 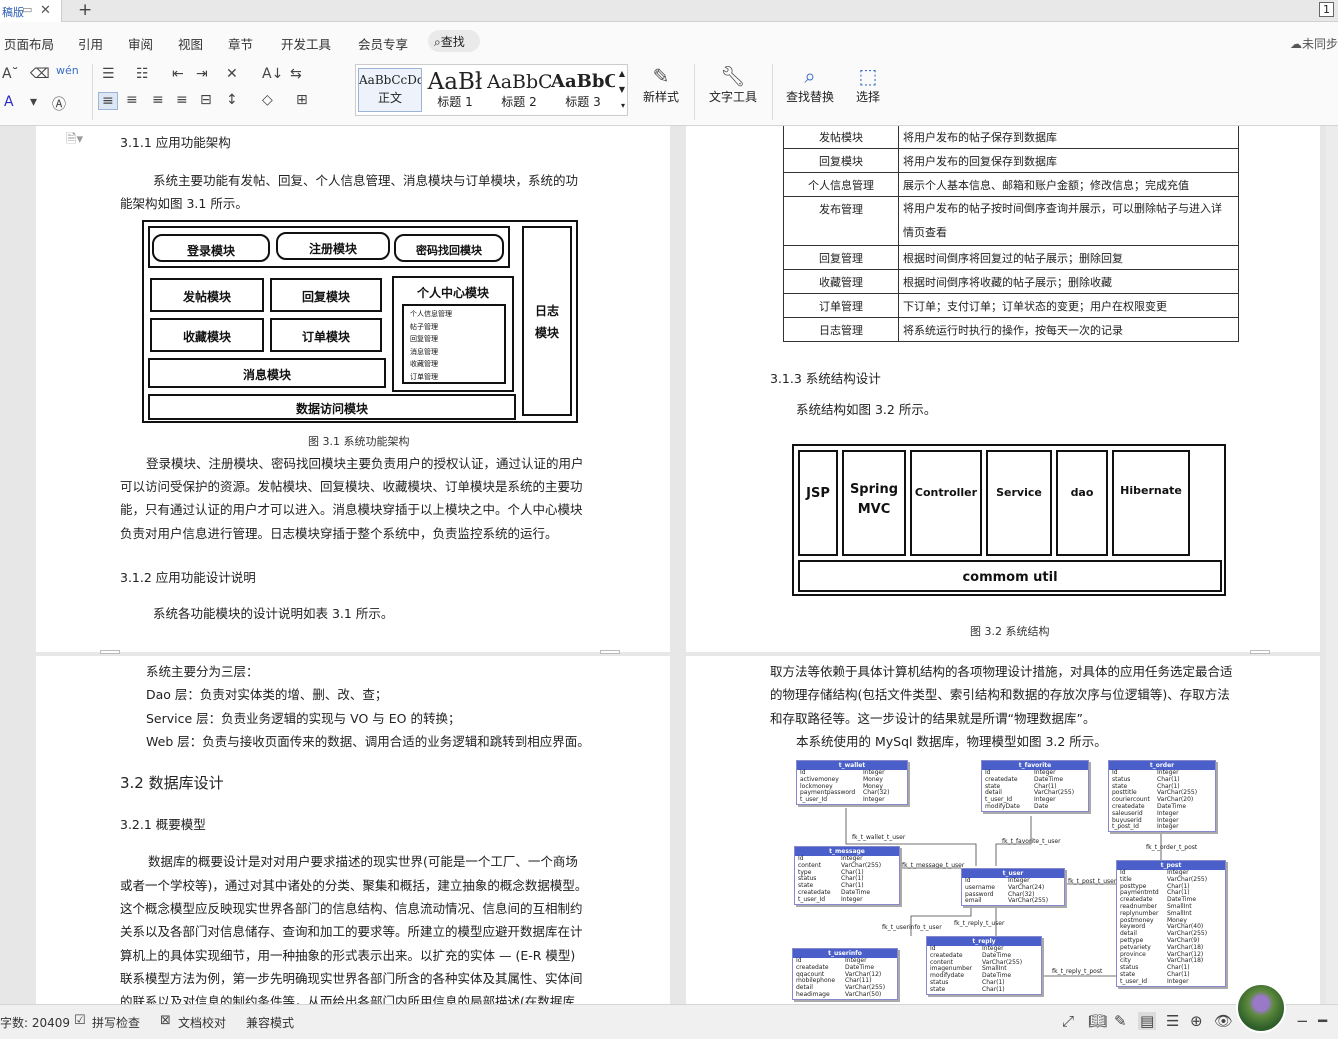 I want to click on menu-section: 章节, so click(x=240, y=43).